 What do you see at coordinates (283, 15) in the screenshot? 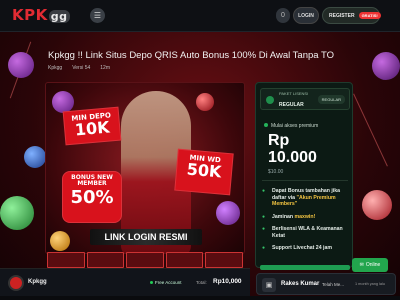
I see `balance-button: 0` at bounding box center [283, 15].